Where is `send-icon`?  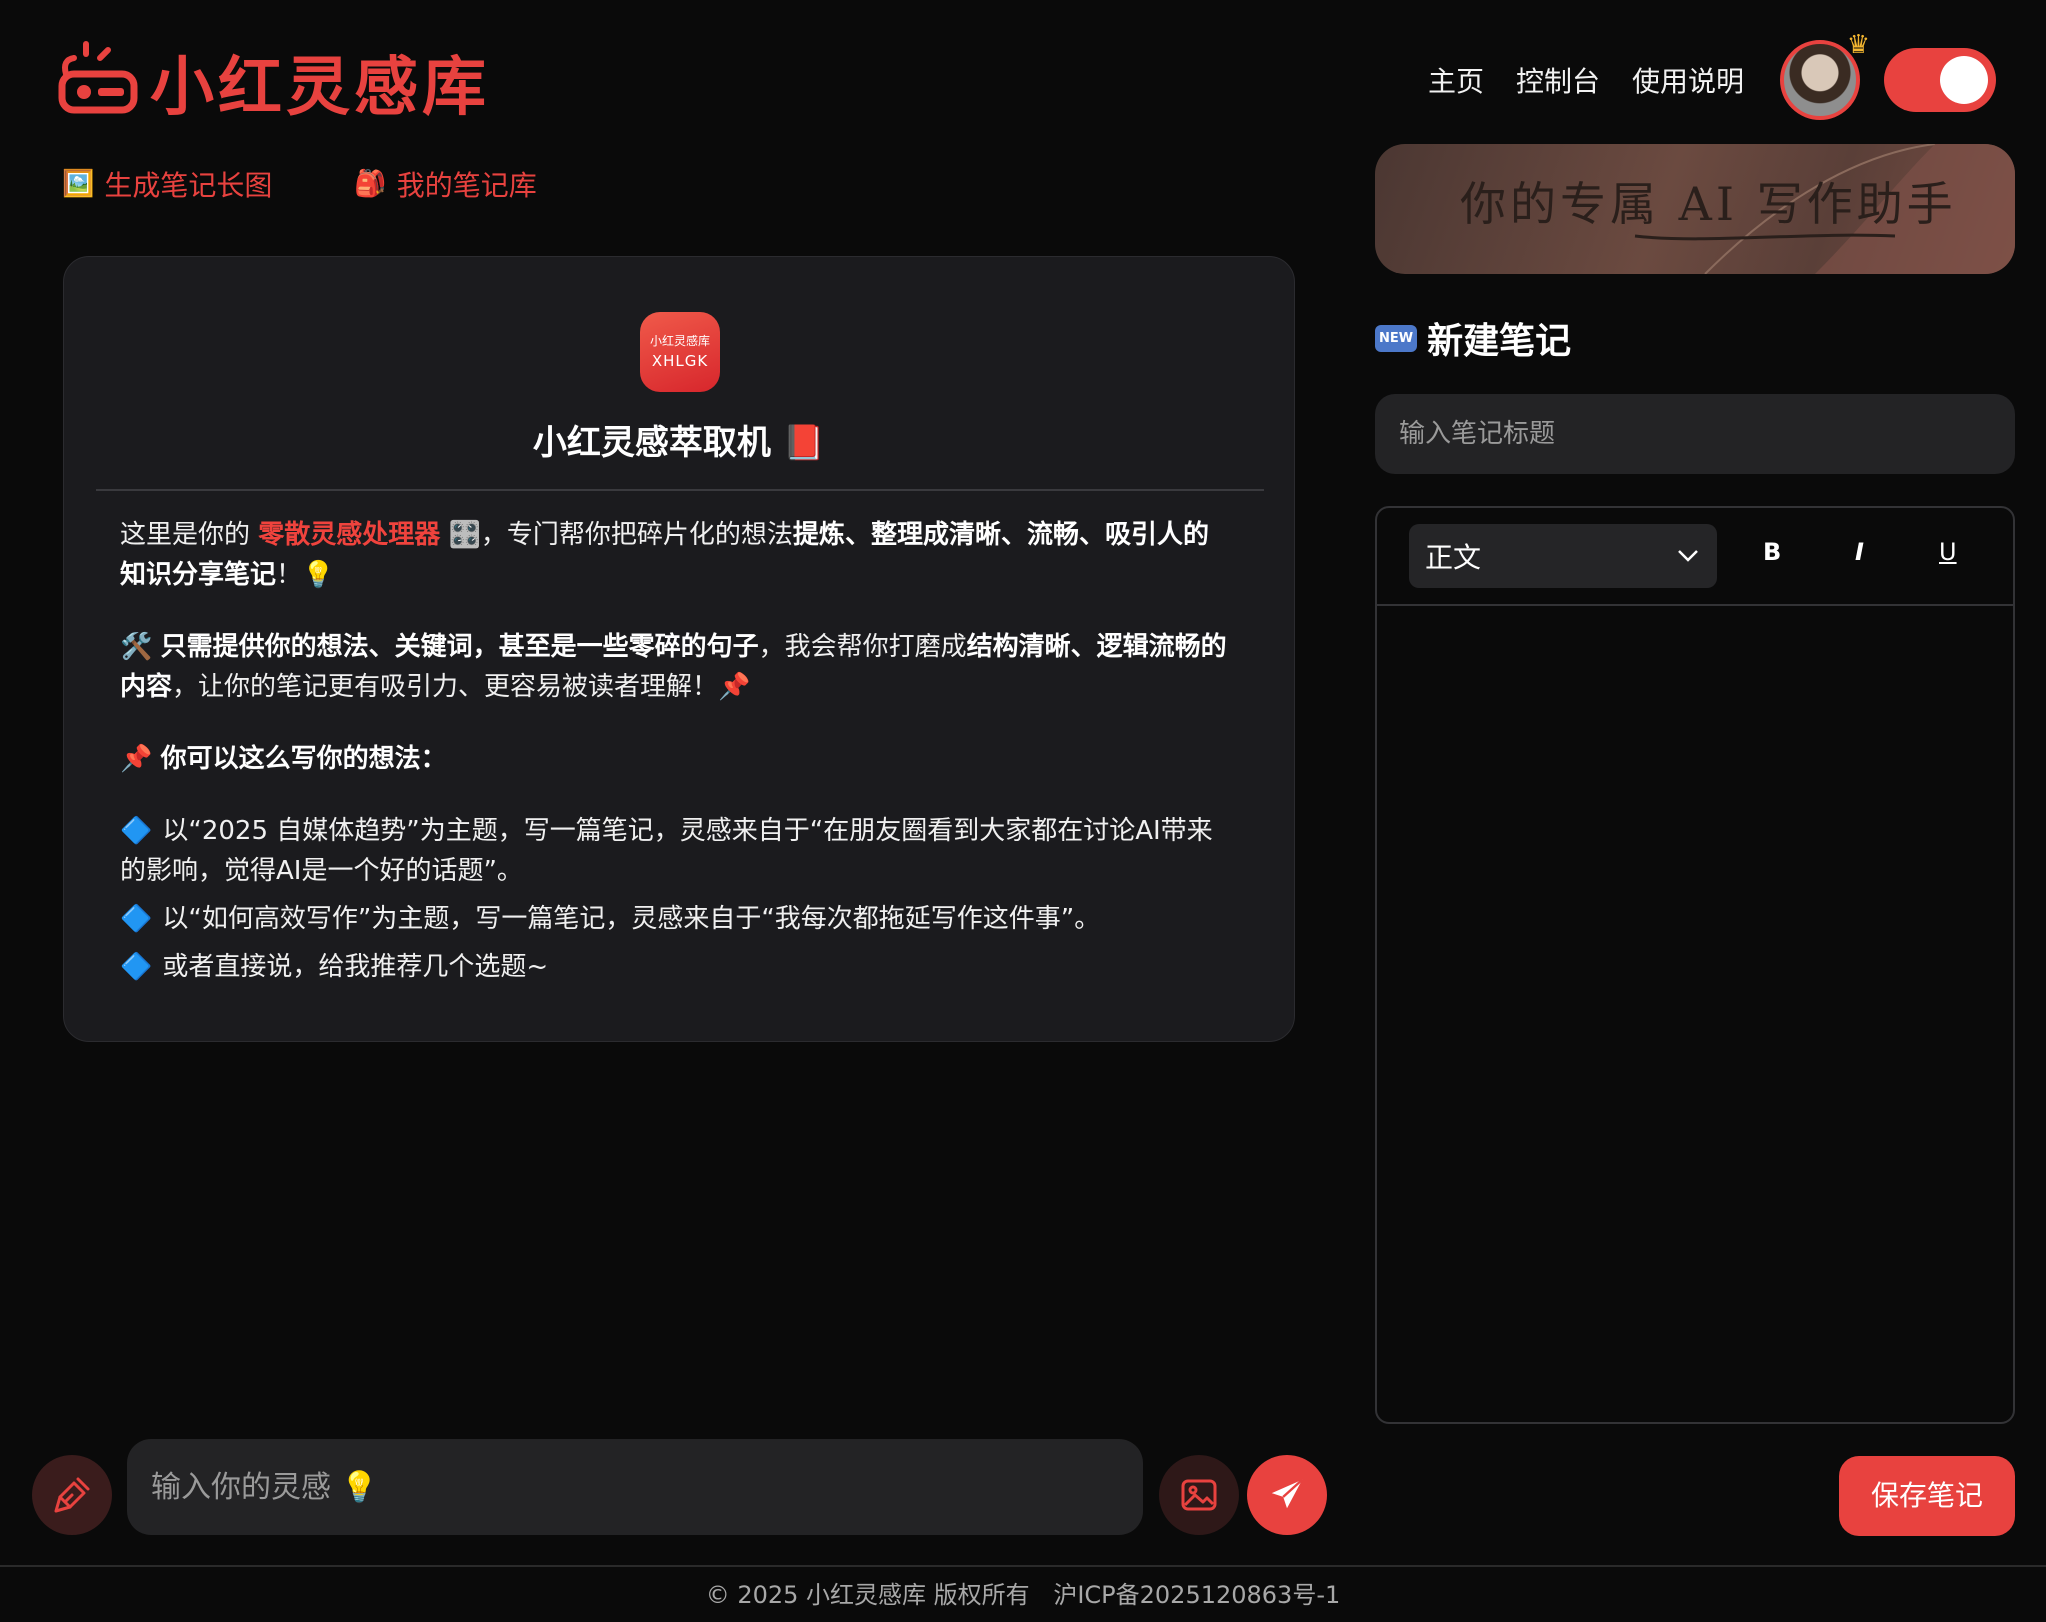 send-icon is located at coordinates (1287, 1493).